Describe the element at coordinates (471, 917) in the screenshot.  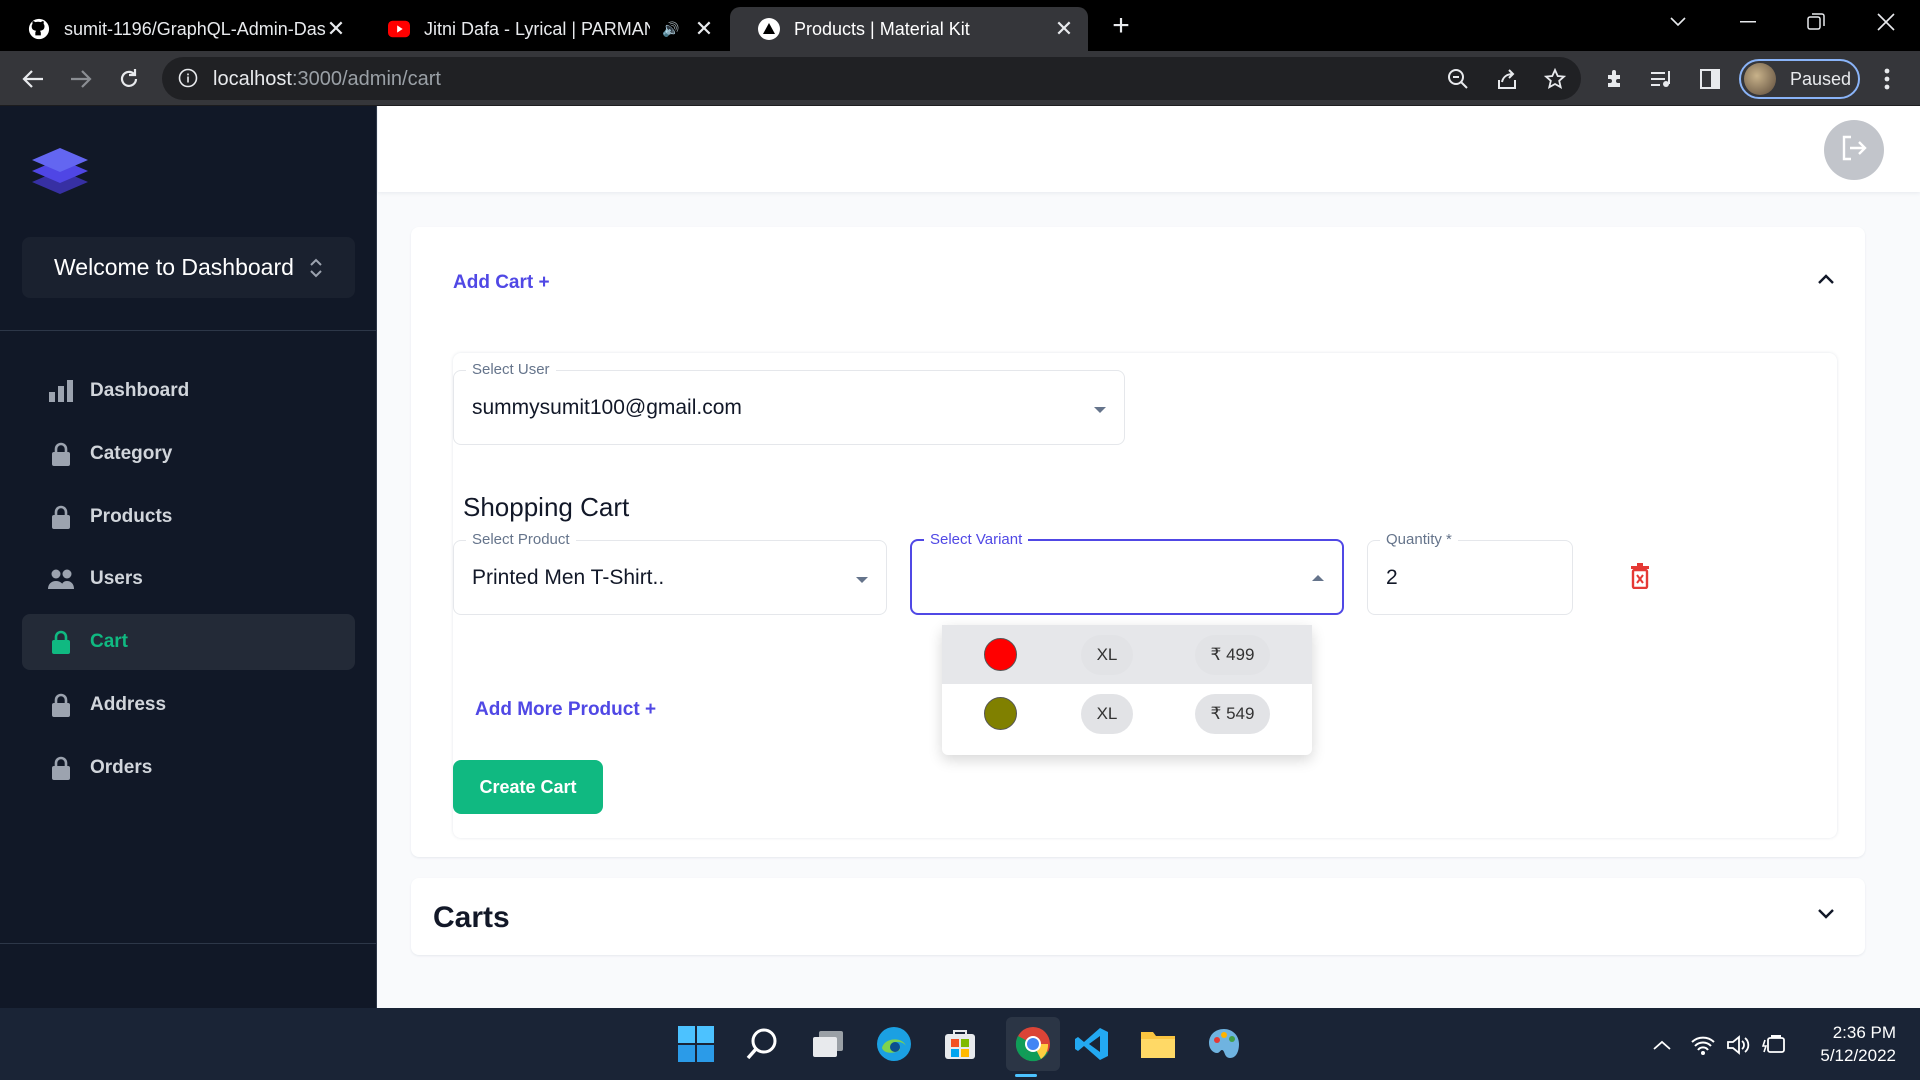
I see `carts-title: Carts` at that location.